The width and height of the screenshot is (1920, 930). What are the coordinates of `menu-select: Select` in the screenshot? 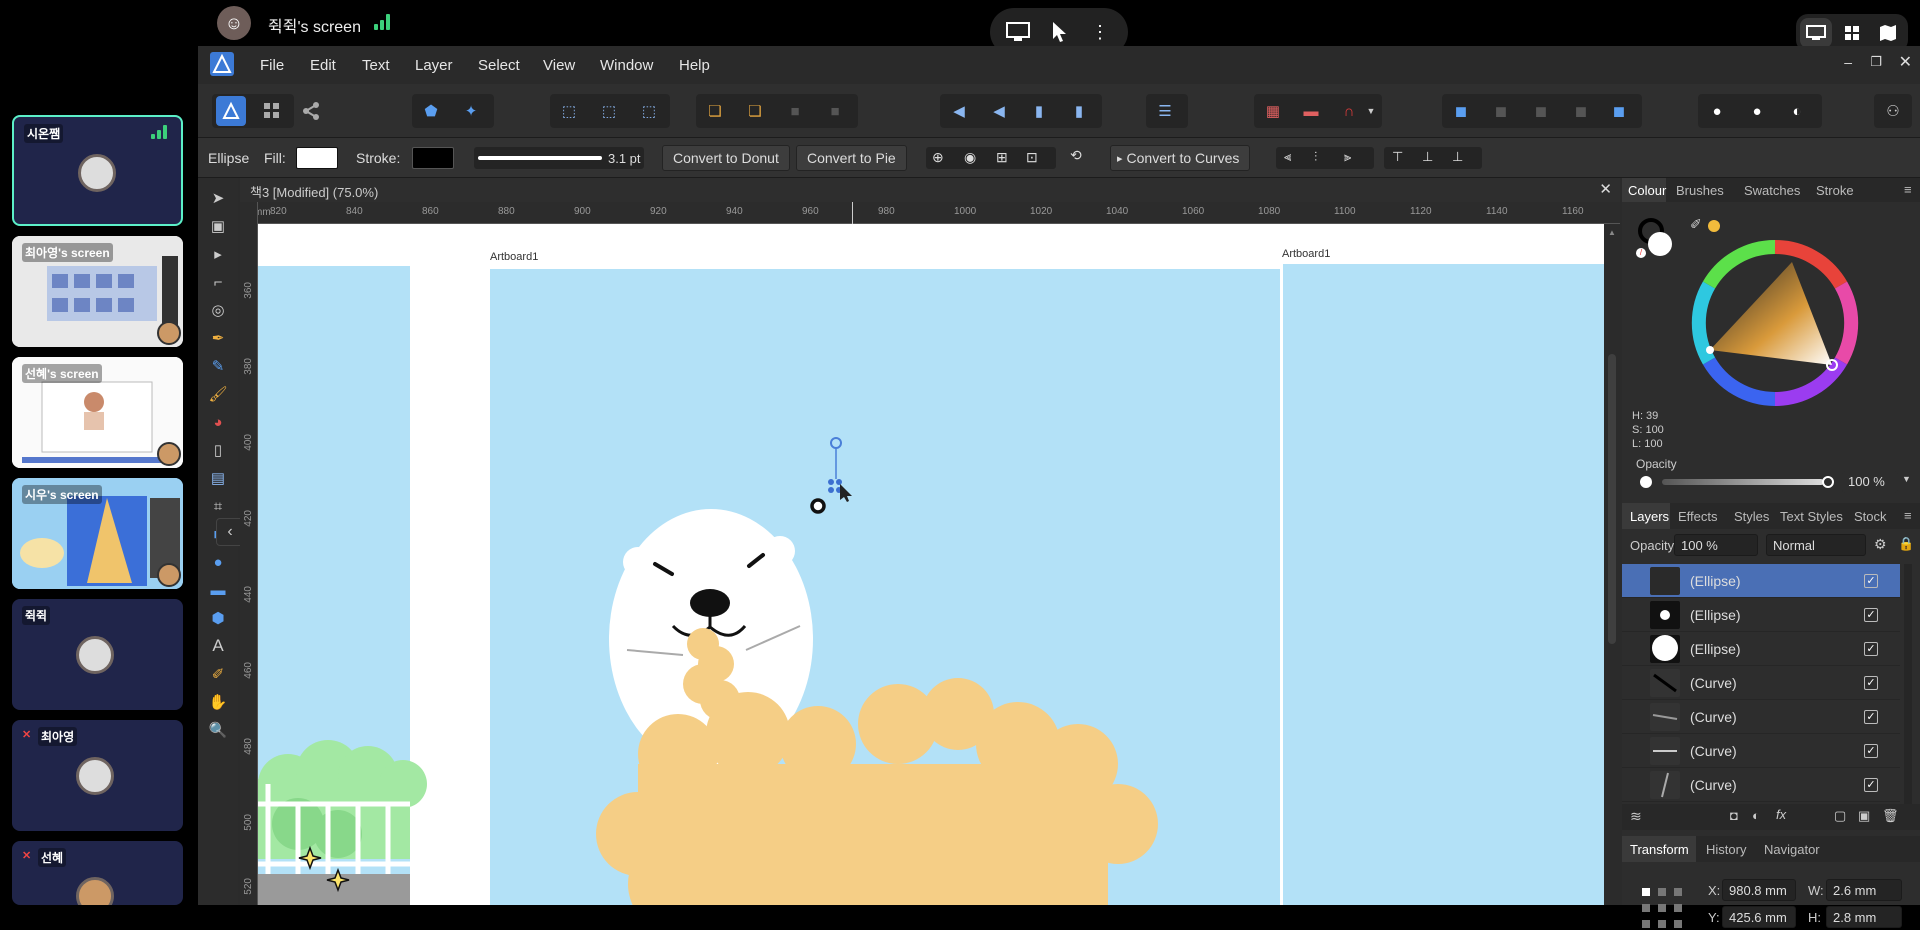 It's located at (499, 65).